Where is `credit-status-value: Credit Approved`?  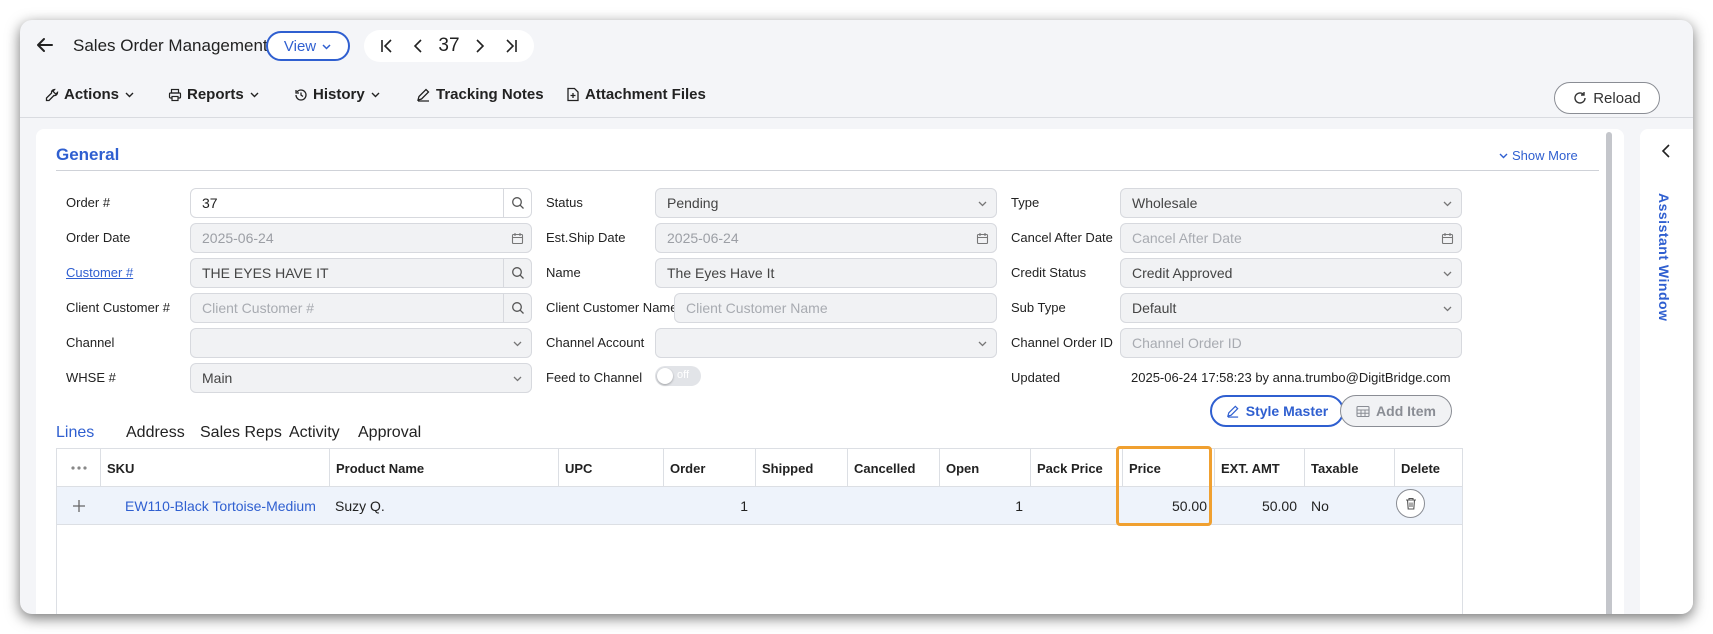
credit-status-value: Credit Approved is located at coordinates (1182, 273).